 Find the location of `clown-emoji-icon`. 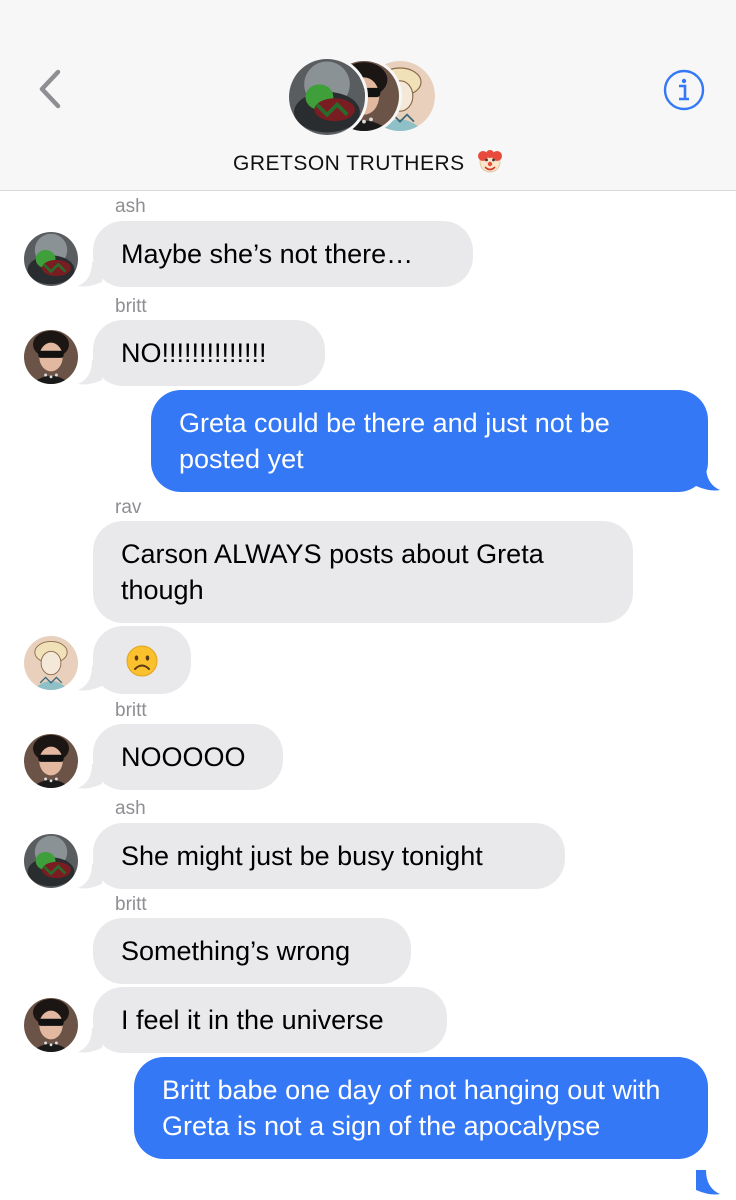

clown-emoji-icon is located at coordinates (490, 164).